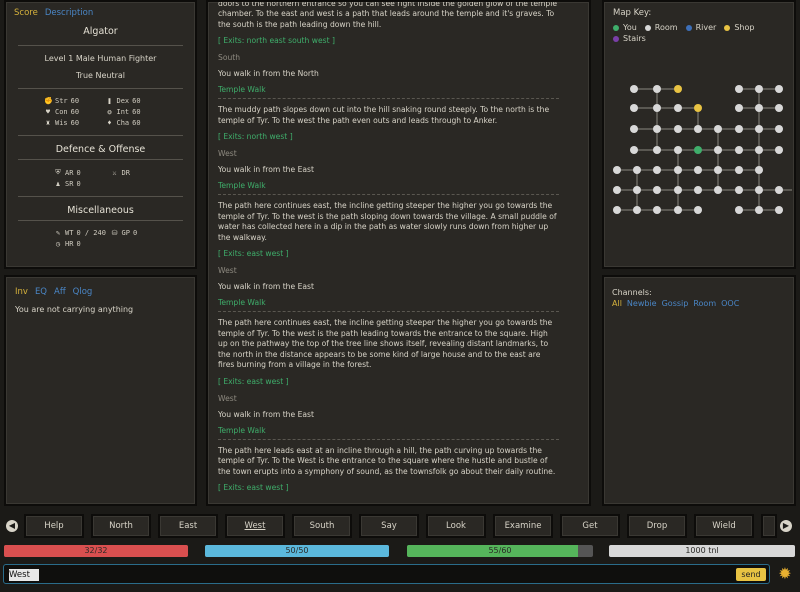  I want to click on flask-icon: ♜, so click(48, 123).